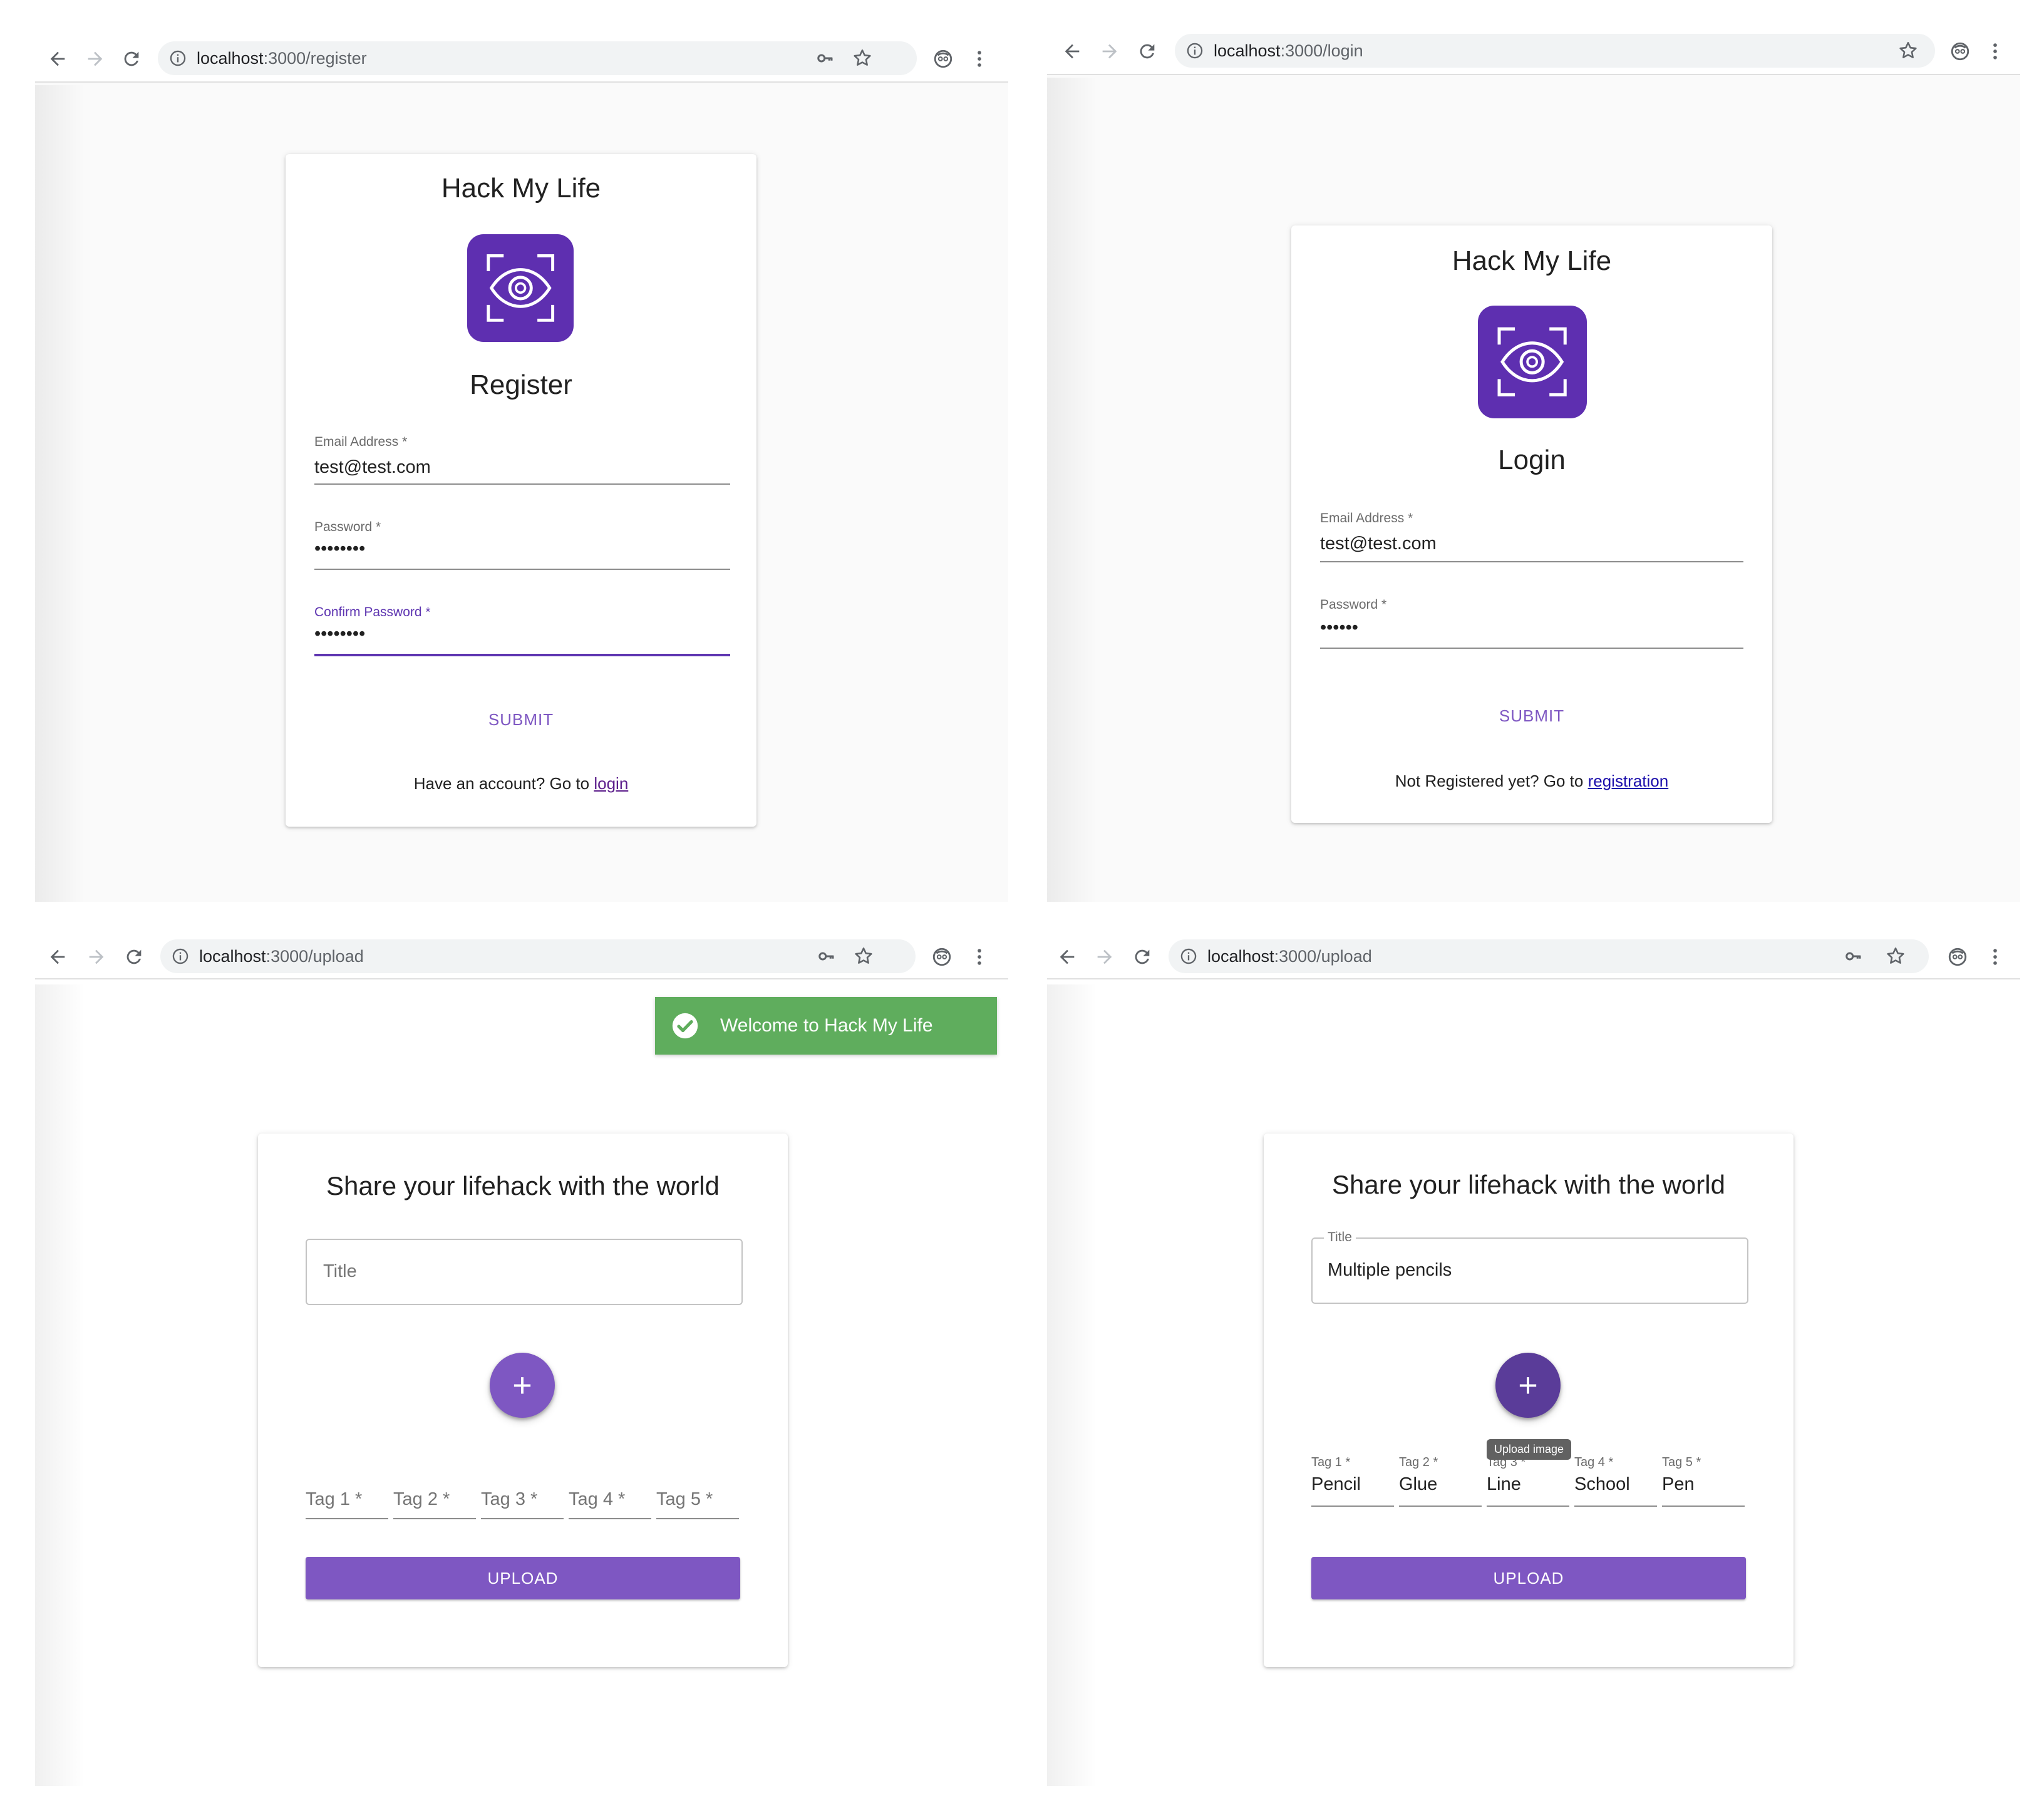 The width and height of the screenshot is (2044, 1818). Describe the element at coordinates (537, 58) in the screenshot. I see `address-bar: localhost:3000/register` at that location.